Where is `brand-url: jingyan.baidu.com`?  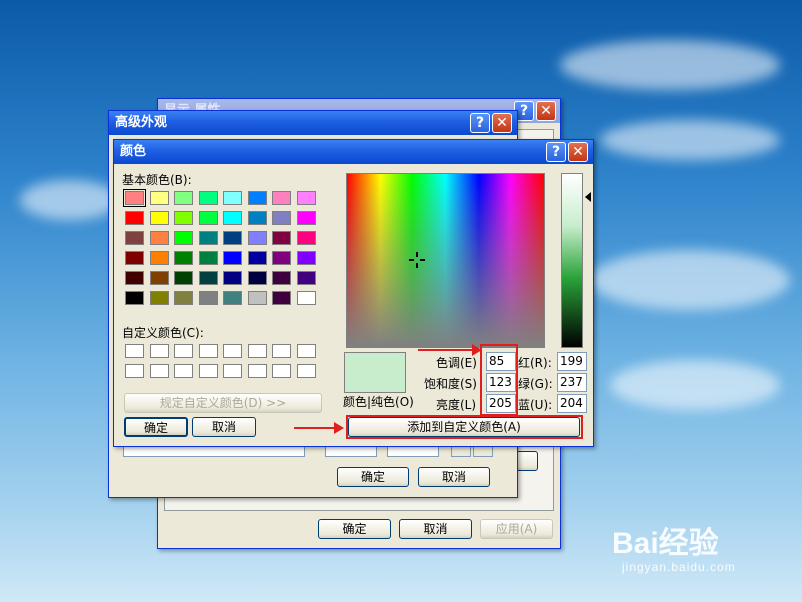
brand-url: jingyan.baidu.com is located at coordinates (679, 567).